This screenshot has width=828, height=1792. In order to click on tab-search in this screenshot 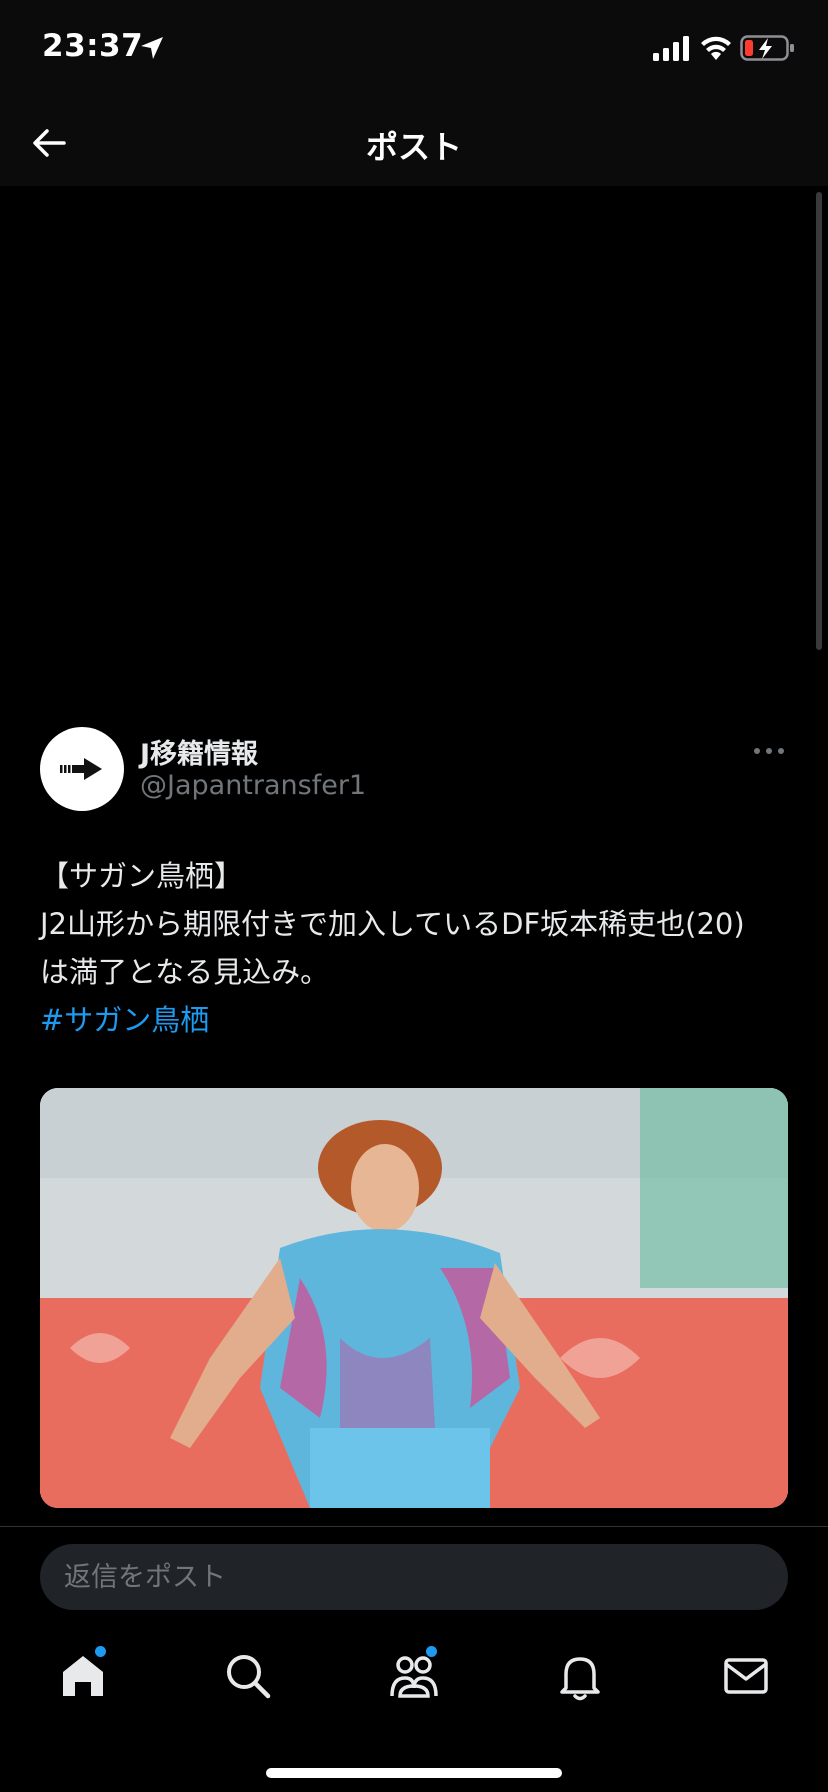, I will do `click(248, 1676)`.